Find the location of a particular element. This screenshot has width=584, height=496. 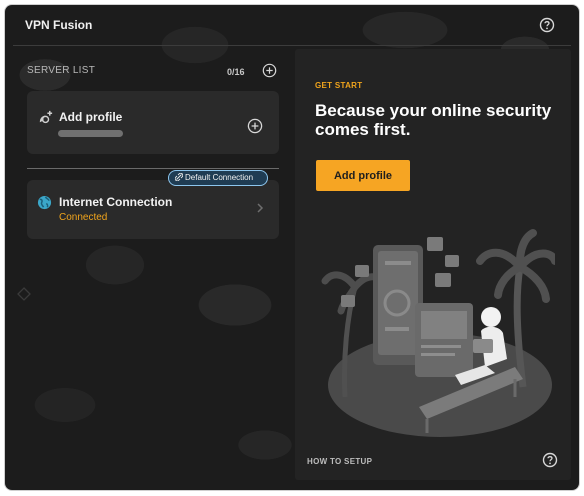

add-profile-button: Add profile is located at coordinates (363, 175).